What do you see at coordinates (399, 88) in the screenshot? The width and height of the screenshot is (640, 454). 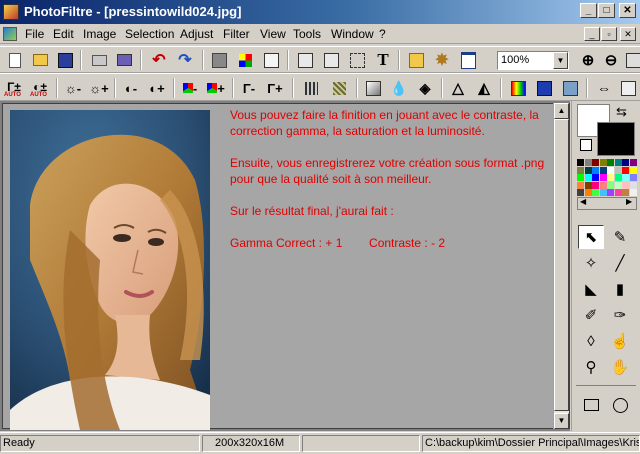 I see `blur-icon: 💧` at bounding box center [399, 88].